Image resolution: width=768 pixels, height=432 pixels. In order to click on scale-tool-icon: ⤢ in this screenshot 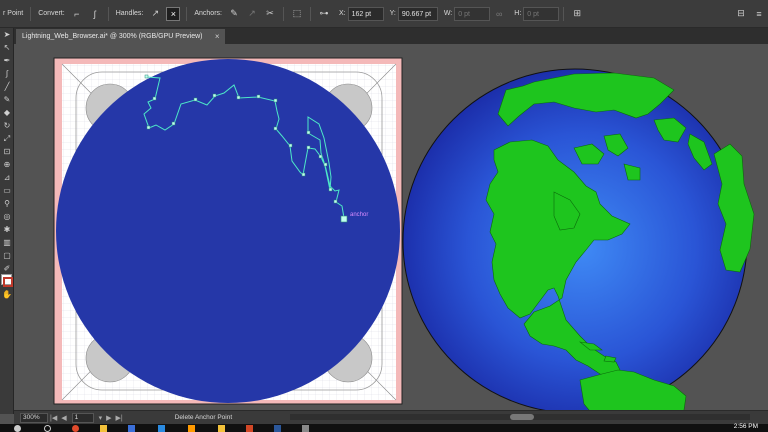, I will do `click(7, 138)`.